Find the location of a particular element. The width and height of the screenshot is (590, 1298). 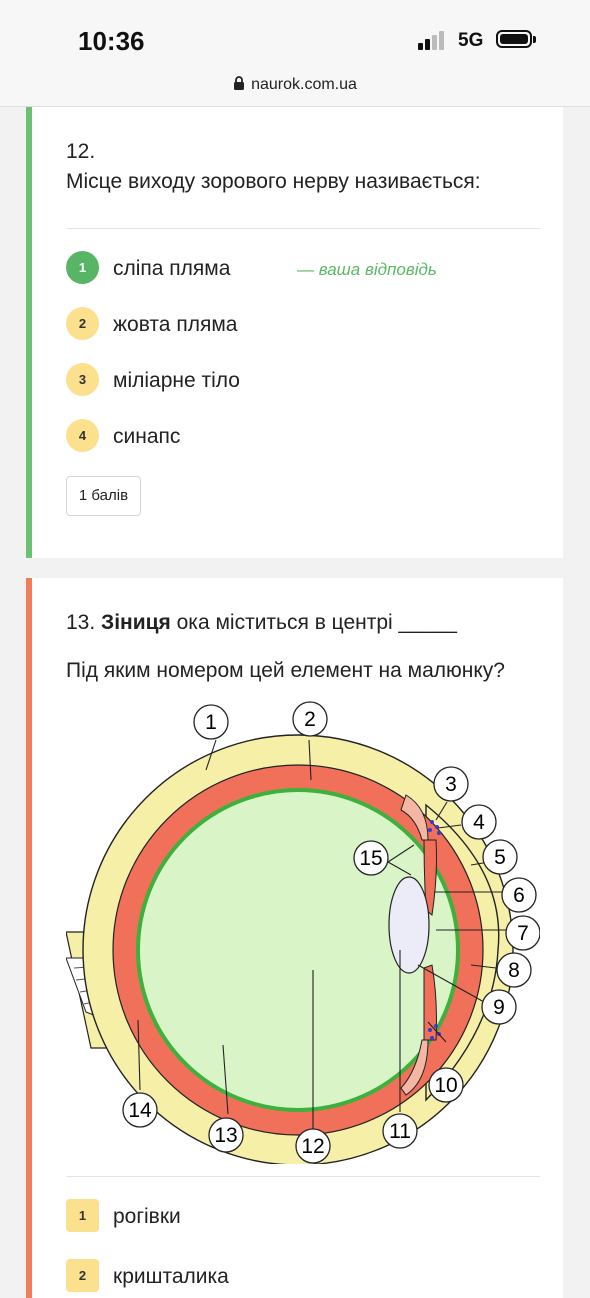

callout: 10 is located at coordinates (446, 1085).